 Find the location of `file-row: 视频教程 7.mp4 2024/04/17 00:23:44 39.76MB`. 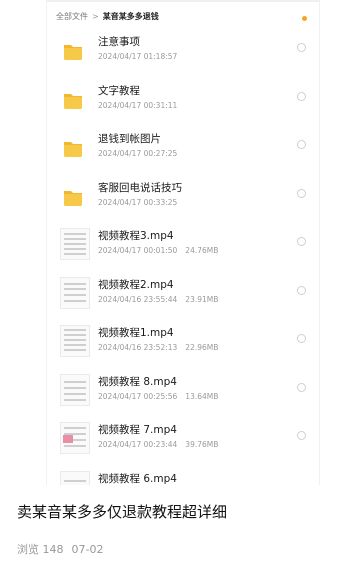

file-row: 视频教程 7.mp4 2024/04/17 00:23:44 39.76MB is located at coordinates (183, 441).